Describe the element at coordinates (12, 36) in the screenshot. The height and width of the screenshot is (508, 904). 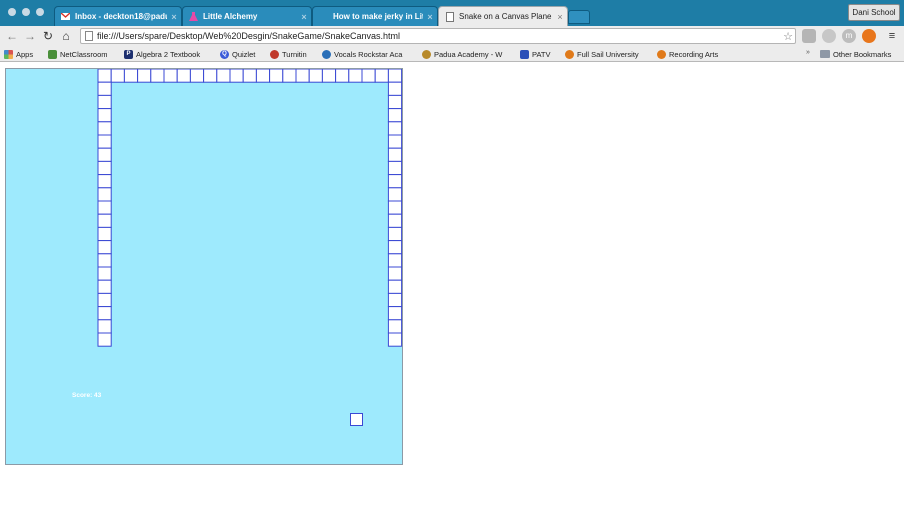
I see `back-arrow-icon: ←` at that location.